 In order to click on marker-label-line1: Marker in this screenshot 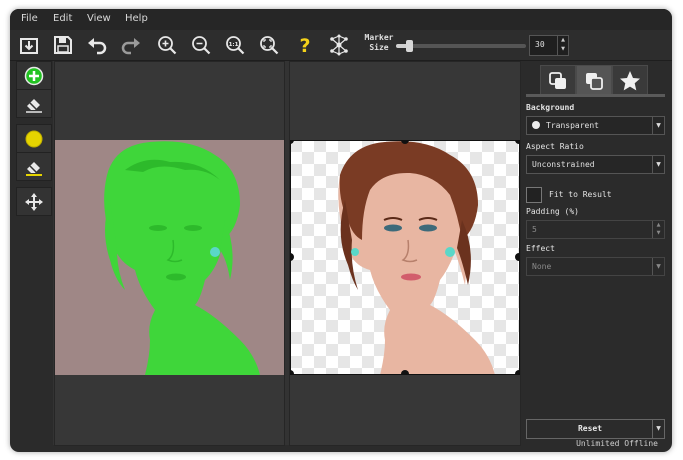, I will do `click(379, 37)`.